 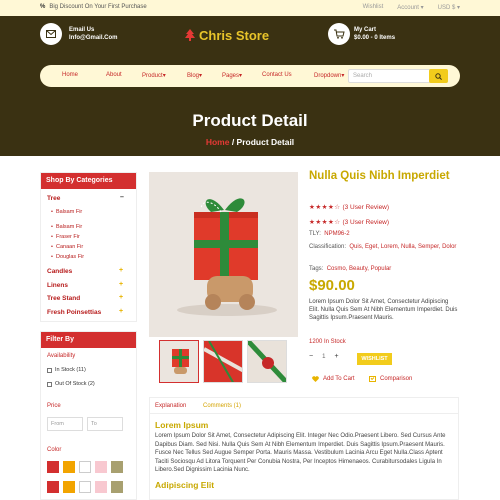 I want to click on gift-box-image, so click(x=223, y=254).